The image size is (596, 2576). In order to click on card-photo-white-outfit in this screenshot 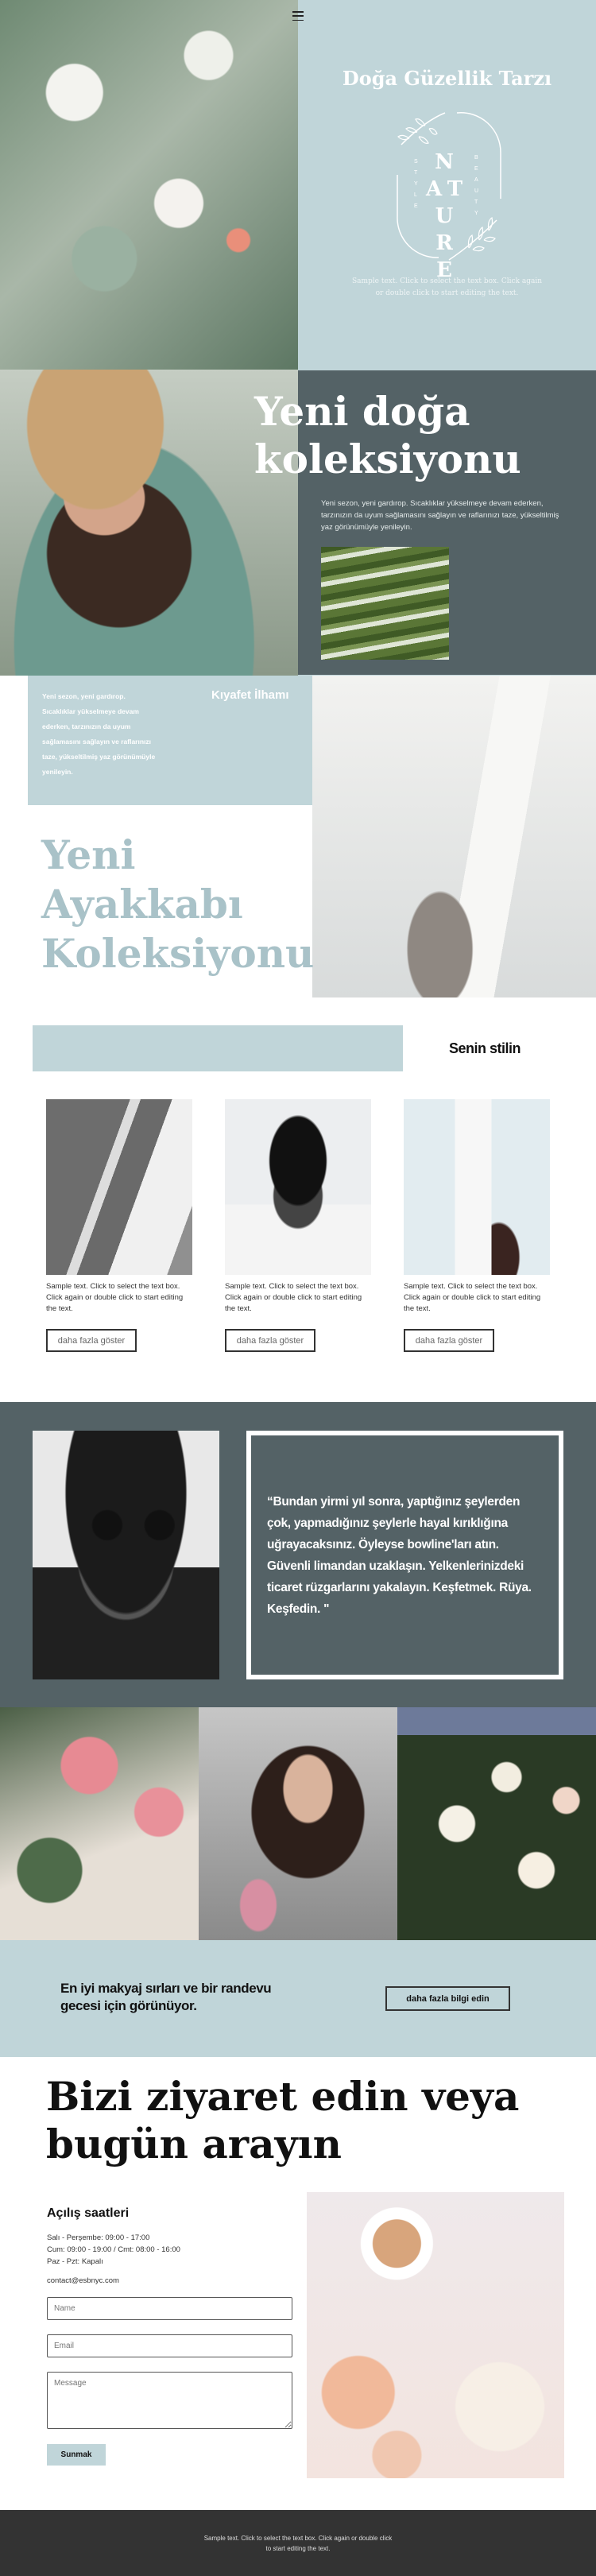, I will do `click(477, 1187)`.